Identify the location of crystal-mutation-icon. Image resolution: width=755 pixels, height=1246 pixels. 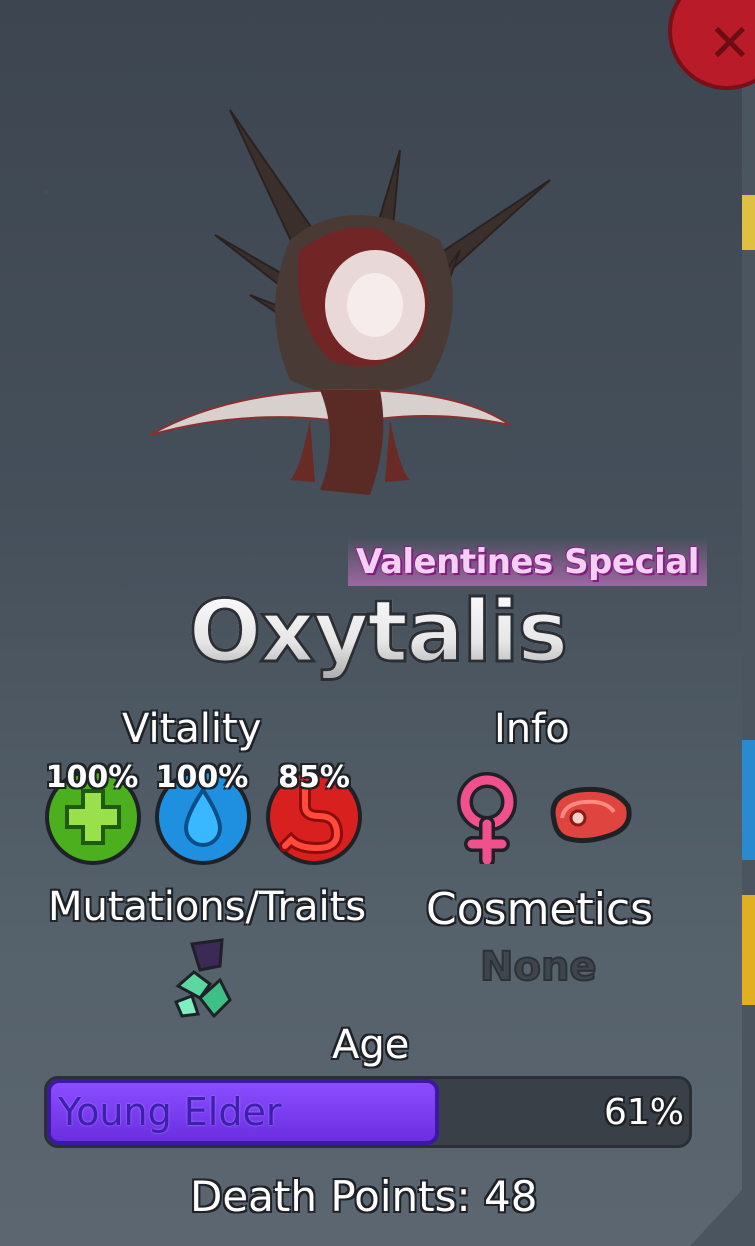
(203, 978).